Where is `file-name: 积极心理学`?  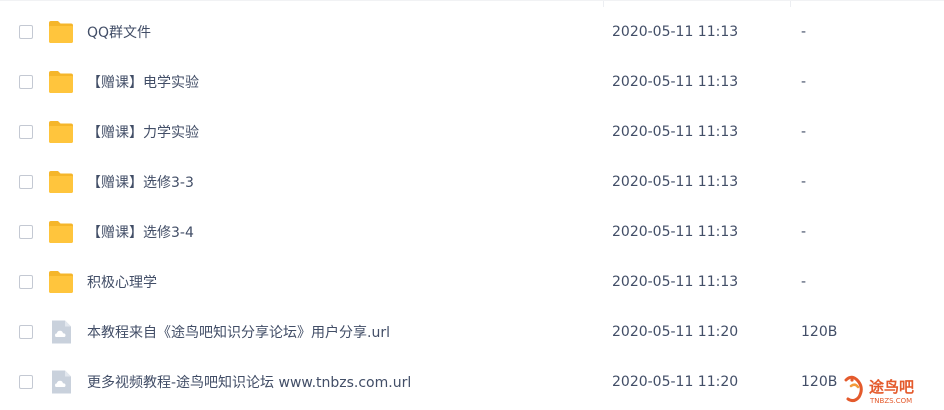
file-name: 积极心理学 is located at coordinates (122, 282).